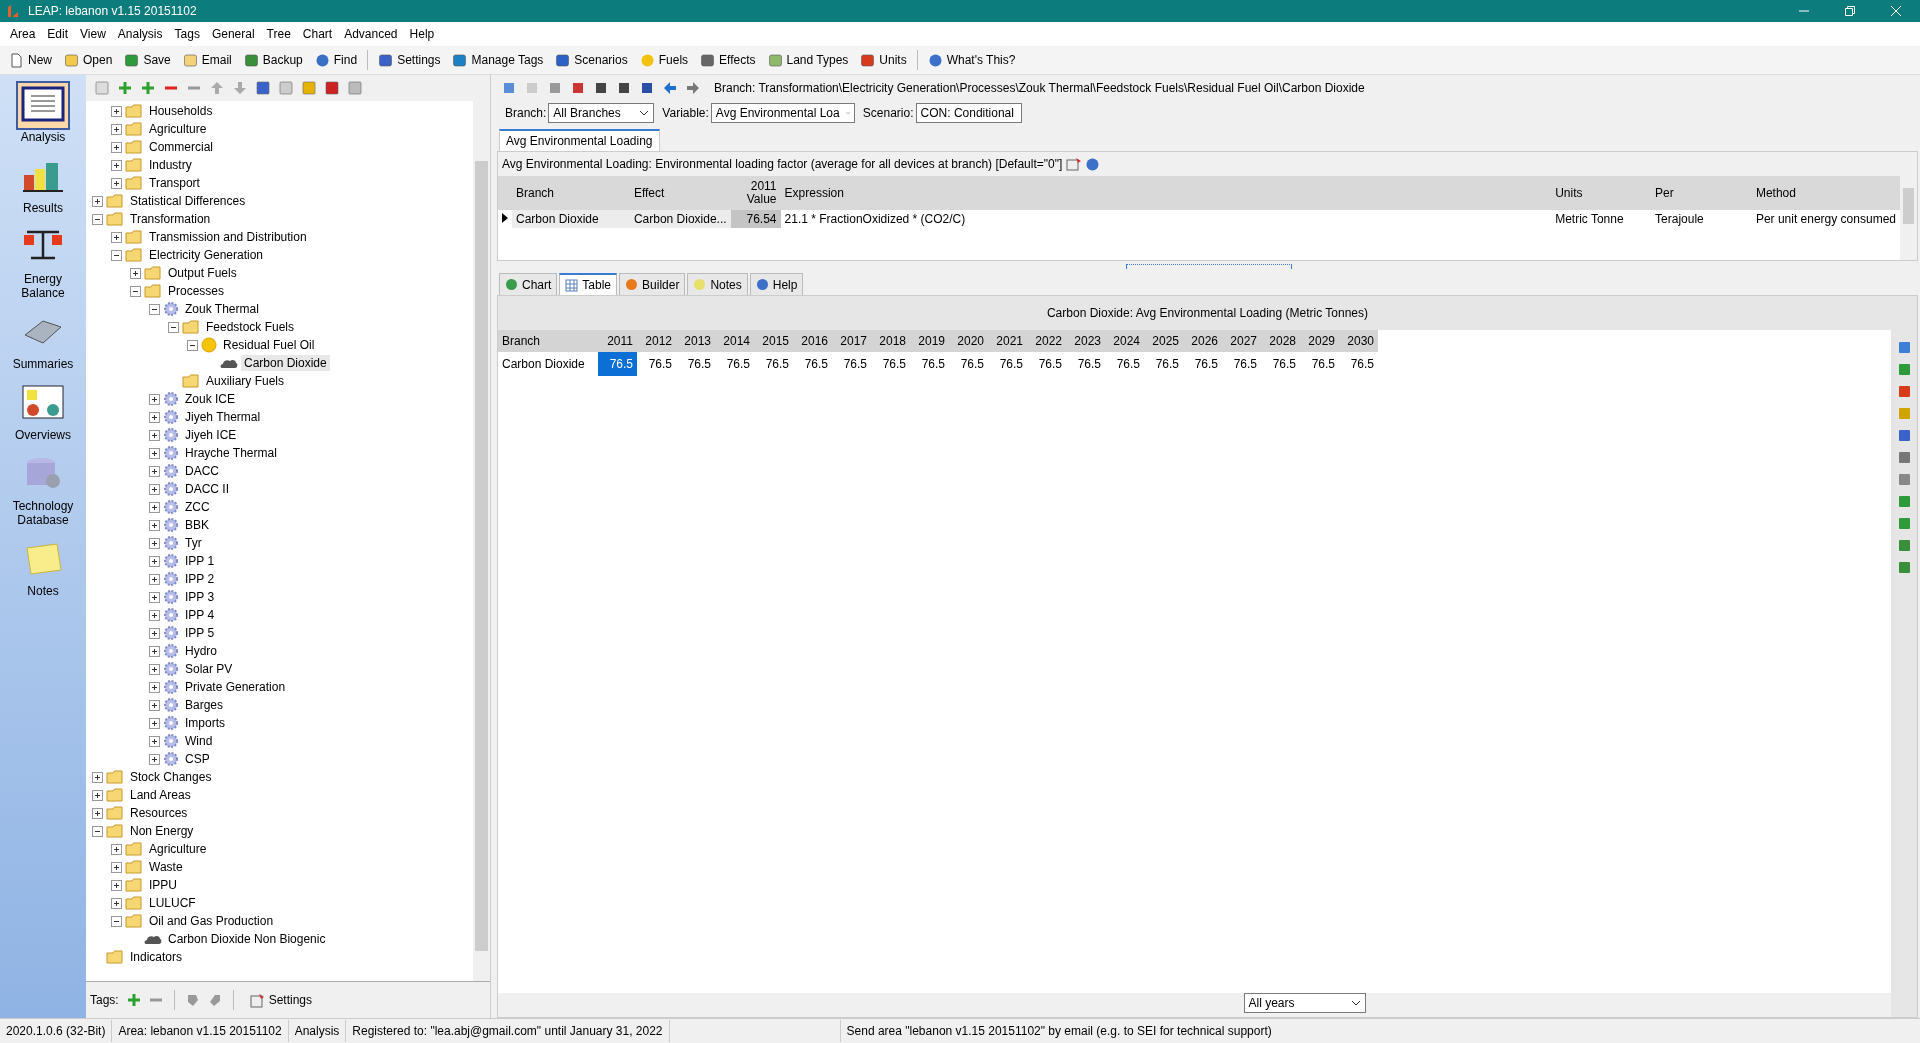 The image size is (1920, 1043). I want to click on branch-node: CSP, so click(197, 759).